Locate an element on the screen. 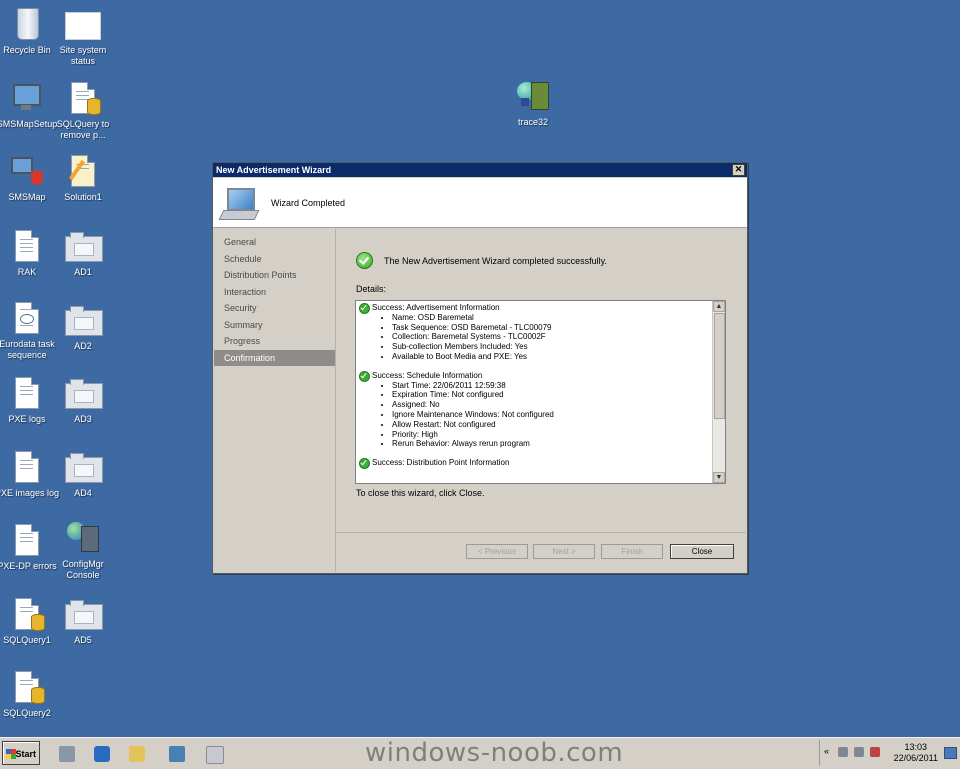 The width and height of the screenshot is (960, 769). detail-item: Assigned: No is located at coordinates (558, 405).